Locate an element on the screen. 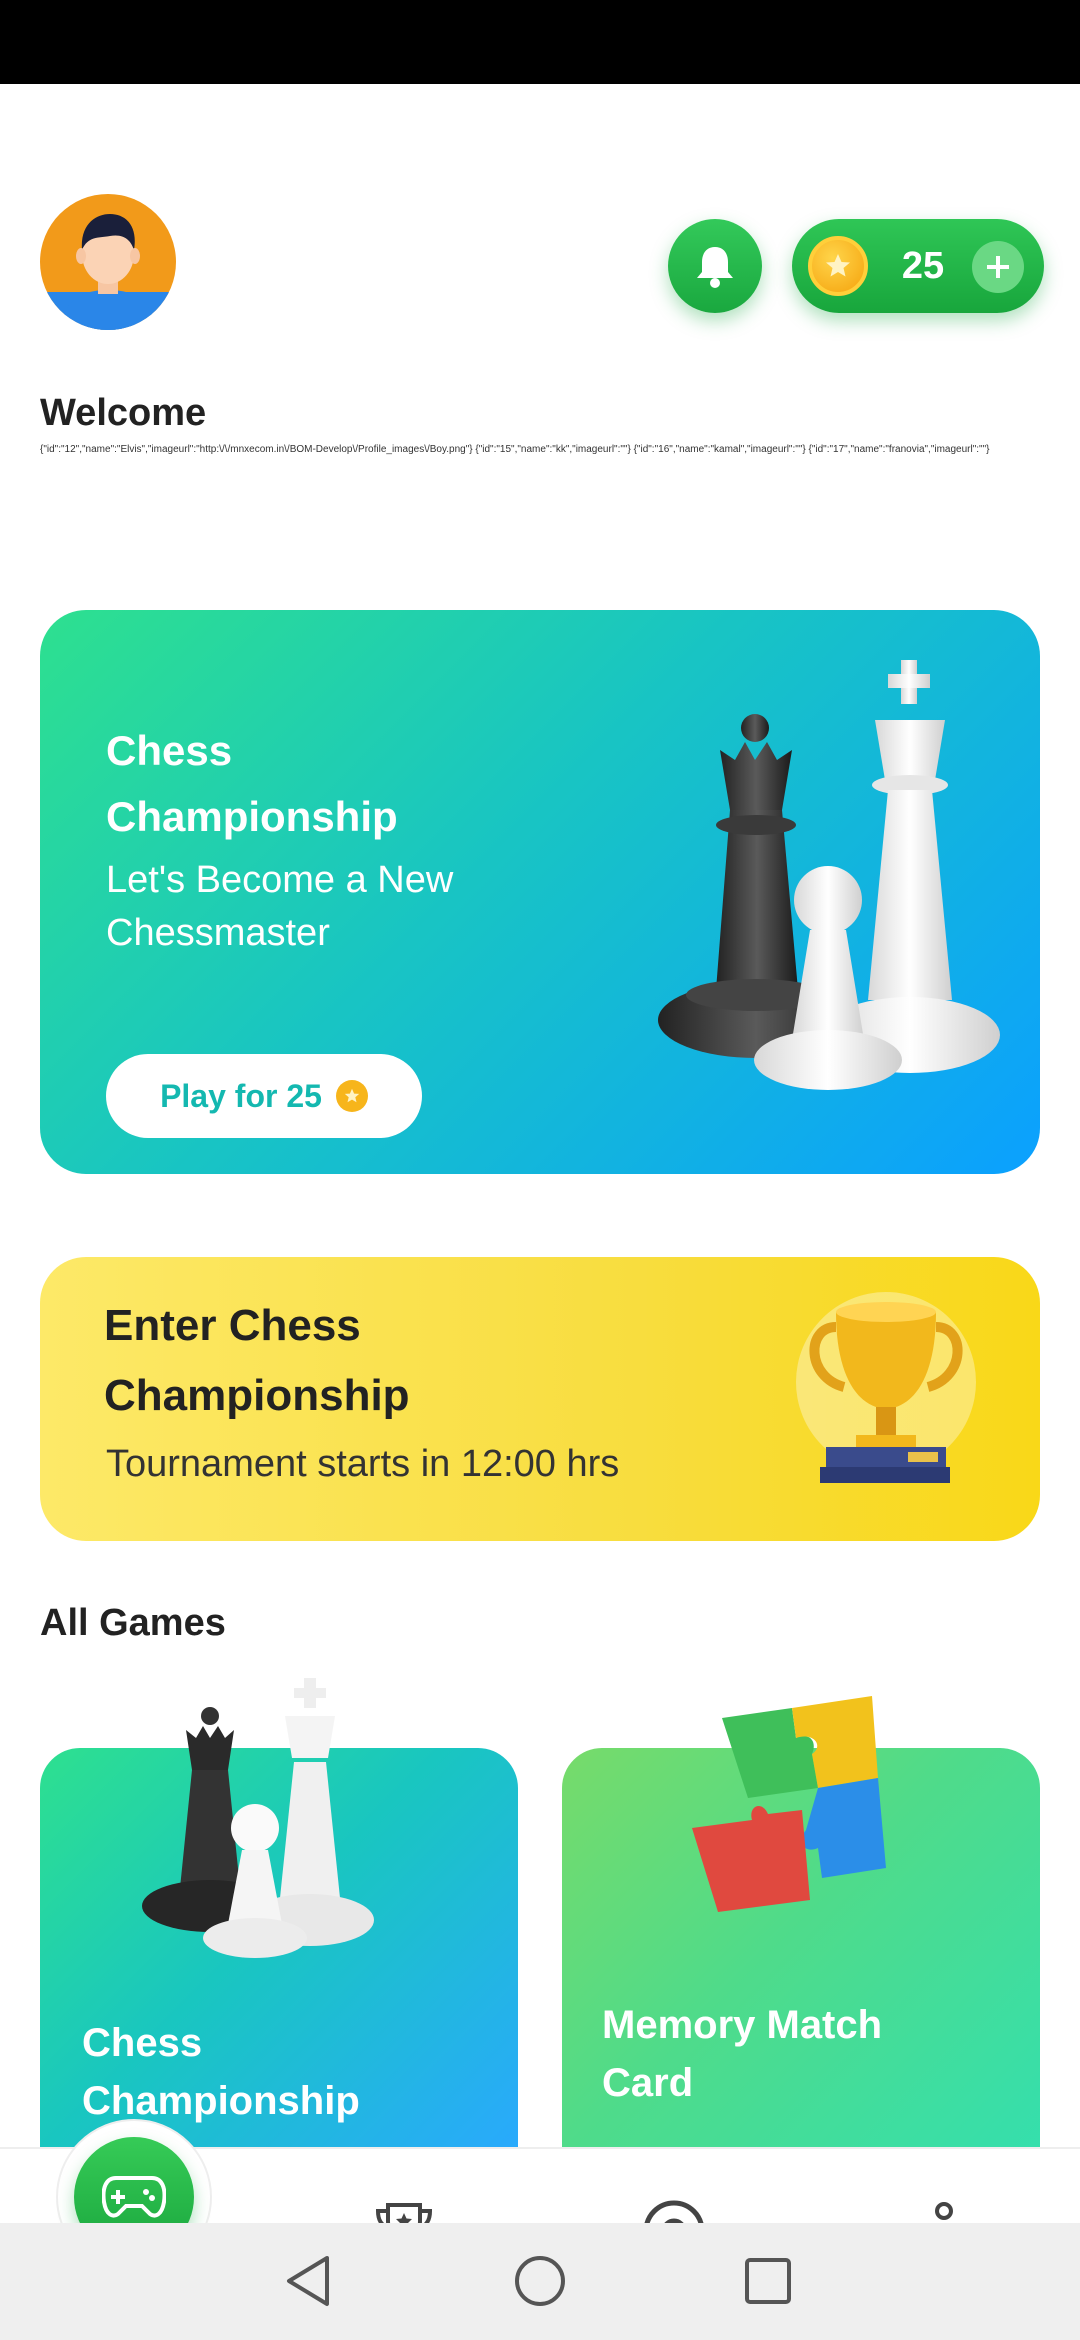 The height and width of the screenshot is (2340, 1080). notifications-button is located at coordinates (715, 266).